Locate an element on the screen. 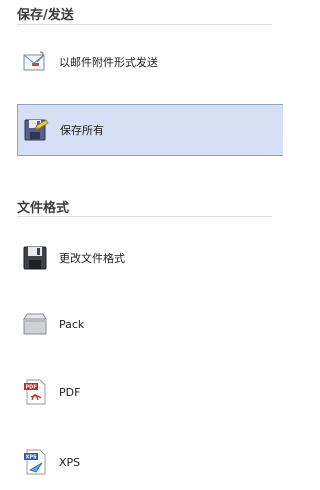  pdf-button: PDF PDF is located at coordinates (150, 392).